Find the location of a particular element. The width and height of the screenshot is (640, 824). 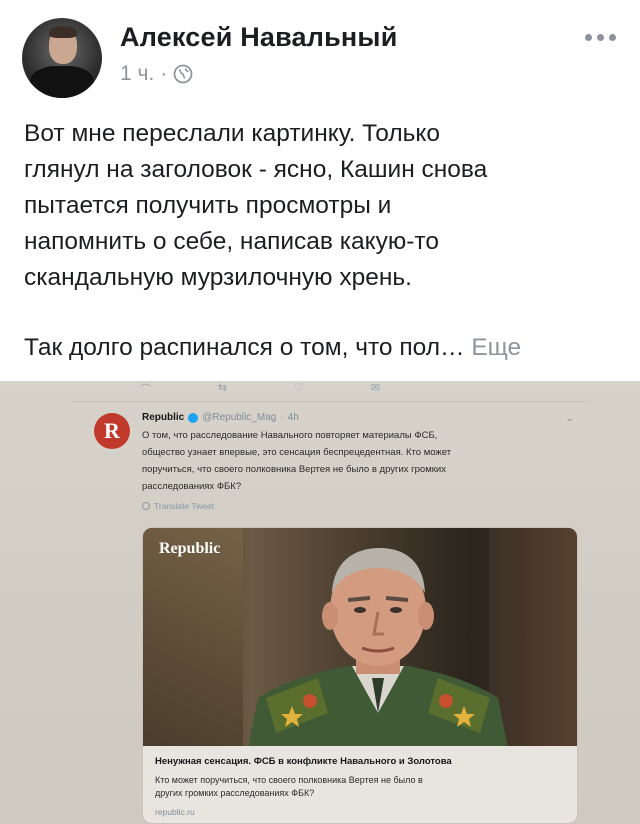

post-paragraph-2: Так долго распинался о том, что пол… Еще is located at coordinates (320, 348).